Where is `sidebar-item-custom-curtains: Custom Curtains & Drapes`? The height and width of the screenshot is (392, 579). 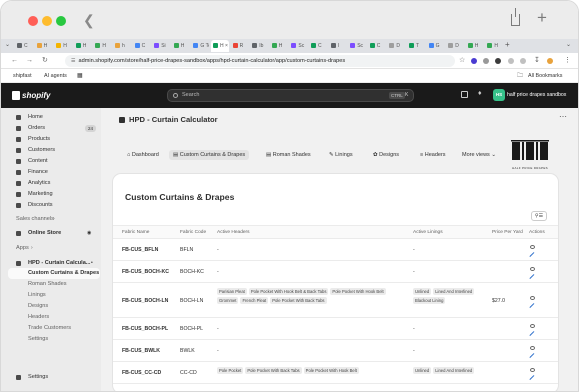
sidebar-item-custom-curtains: Custom Curtains & Drapes is located at coordinates (54, 273).